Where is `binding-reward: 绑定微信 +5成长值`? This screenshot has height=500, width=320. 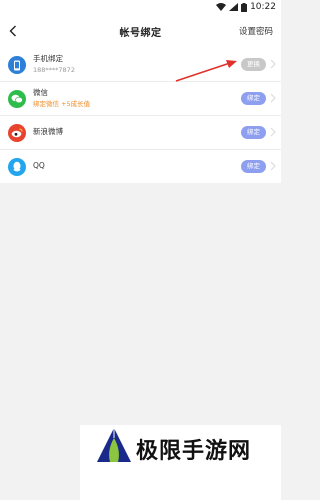 binding-reward: 绑定微信 +5成长值 is located at coordinates (62, 104).